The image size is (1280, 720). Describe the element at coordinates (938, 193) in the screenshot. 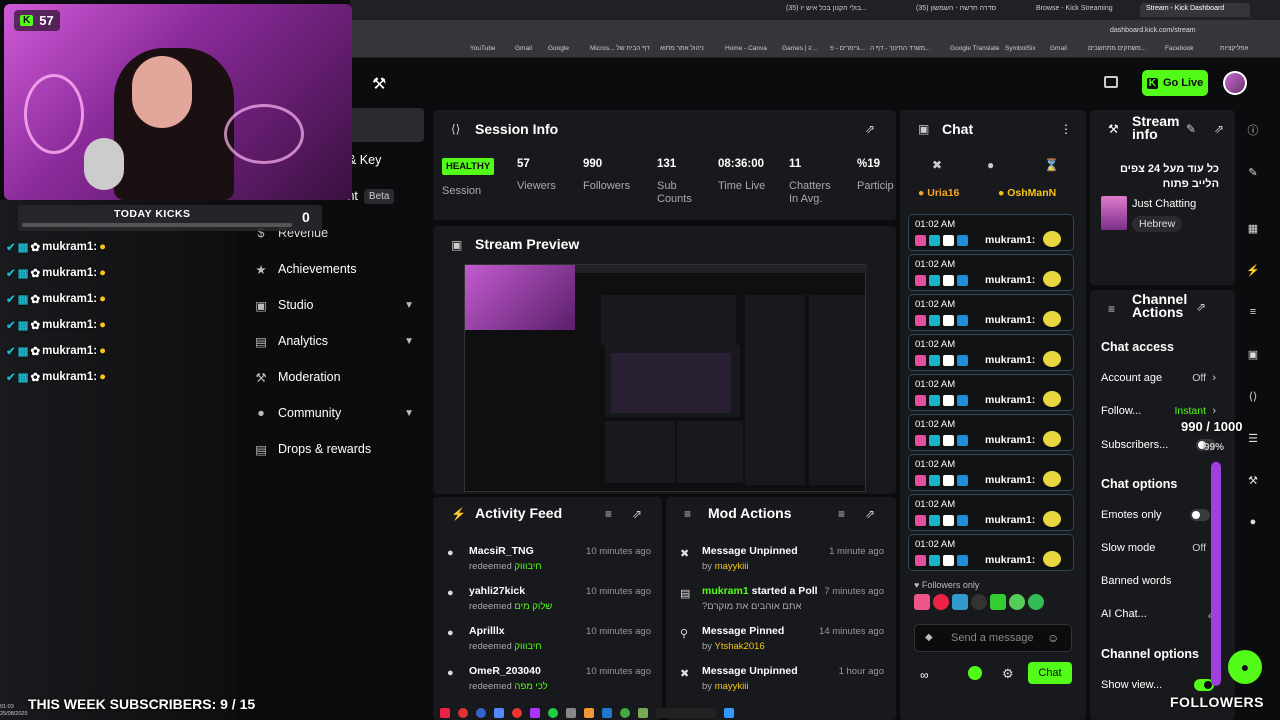

I see `pinned-user: ● Uria16` at that location.